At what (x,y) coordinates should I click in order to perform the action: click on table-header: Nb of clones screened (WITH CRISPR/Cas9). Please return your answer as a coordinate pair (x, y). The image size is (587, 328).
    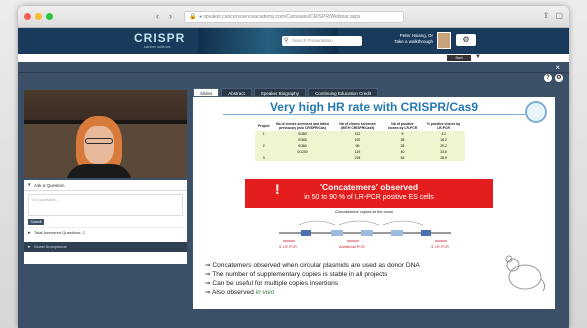
    Looking at the image, I should click on (357, 126).